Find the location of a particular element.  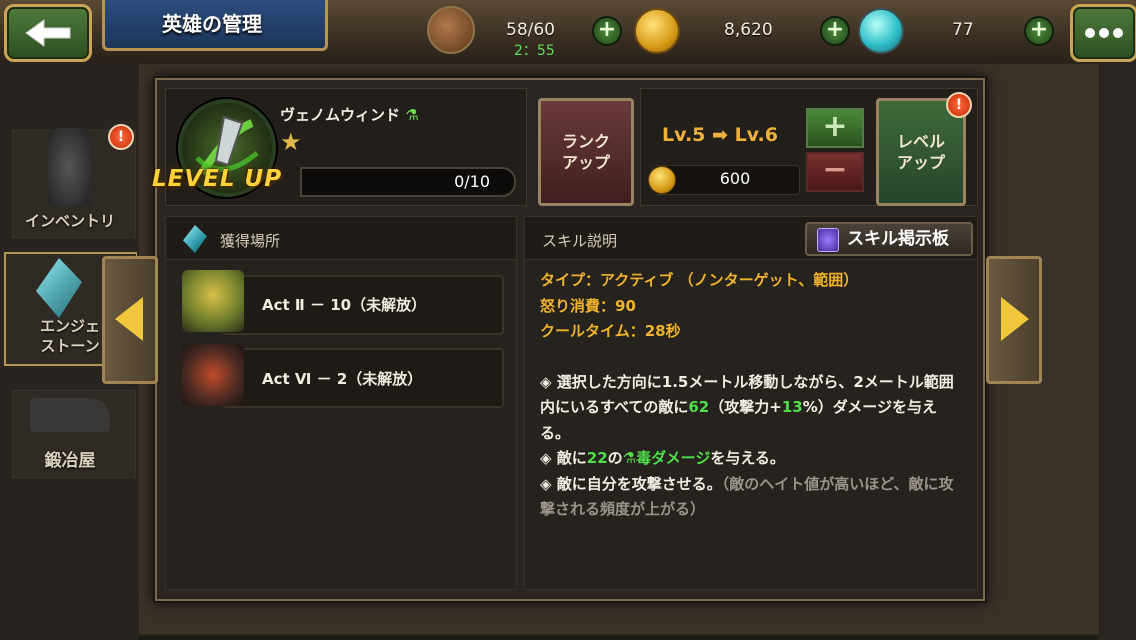

arrow-left-icon is located at coordinates (129, 319).